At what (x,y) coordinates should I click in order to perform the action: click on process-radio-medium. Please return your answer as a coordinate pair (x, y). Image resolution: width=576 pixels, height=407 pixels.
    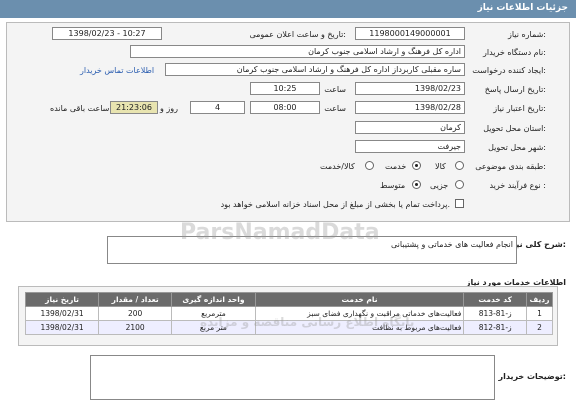
    Looking at the image, I should click on (416, 184).